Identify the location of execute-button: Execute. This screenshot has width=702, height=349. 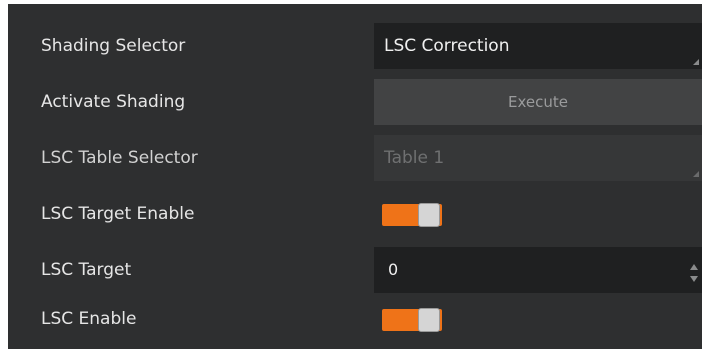
(538, 102).